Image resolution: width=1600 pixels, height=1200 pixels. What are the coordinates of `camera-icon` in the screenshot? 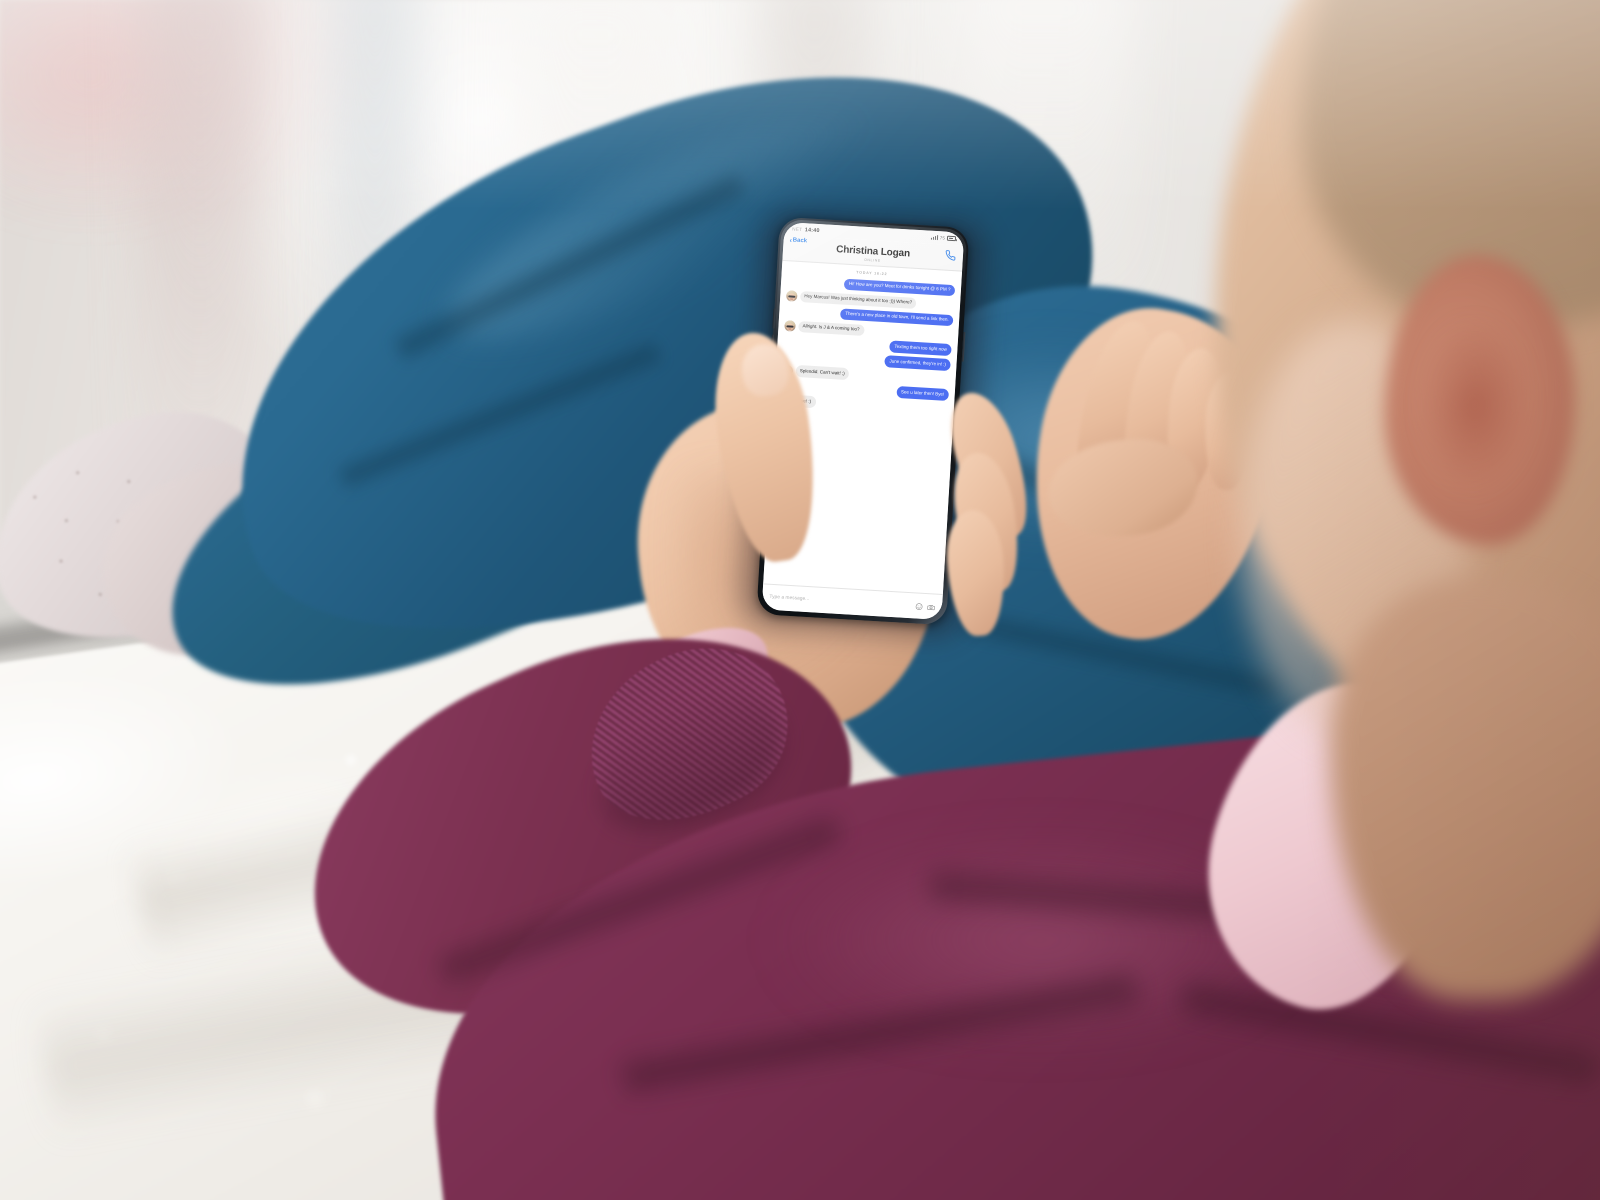 It's located at (931, 607).